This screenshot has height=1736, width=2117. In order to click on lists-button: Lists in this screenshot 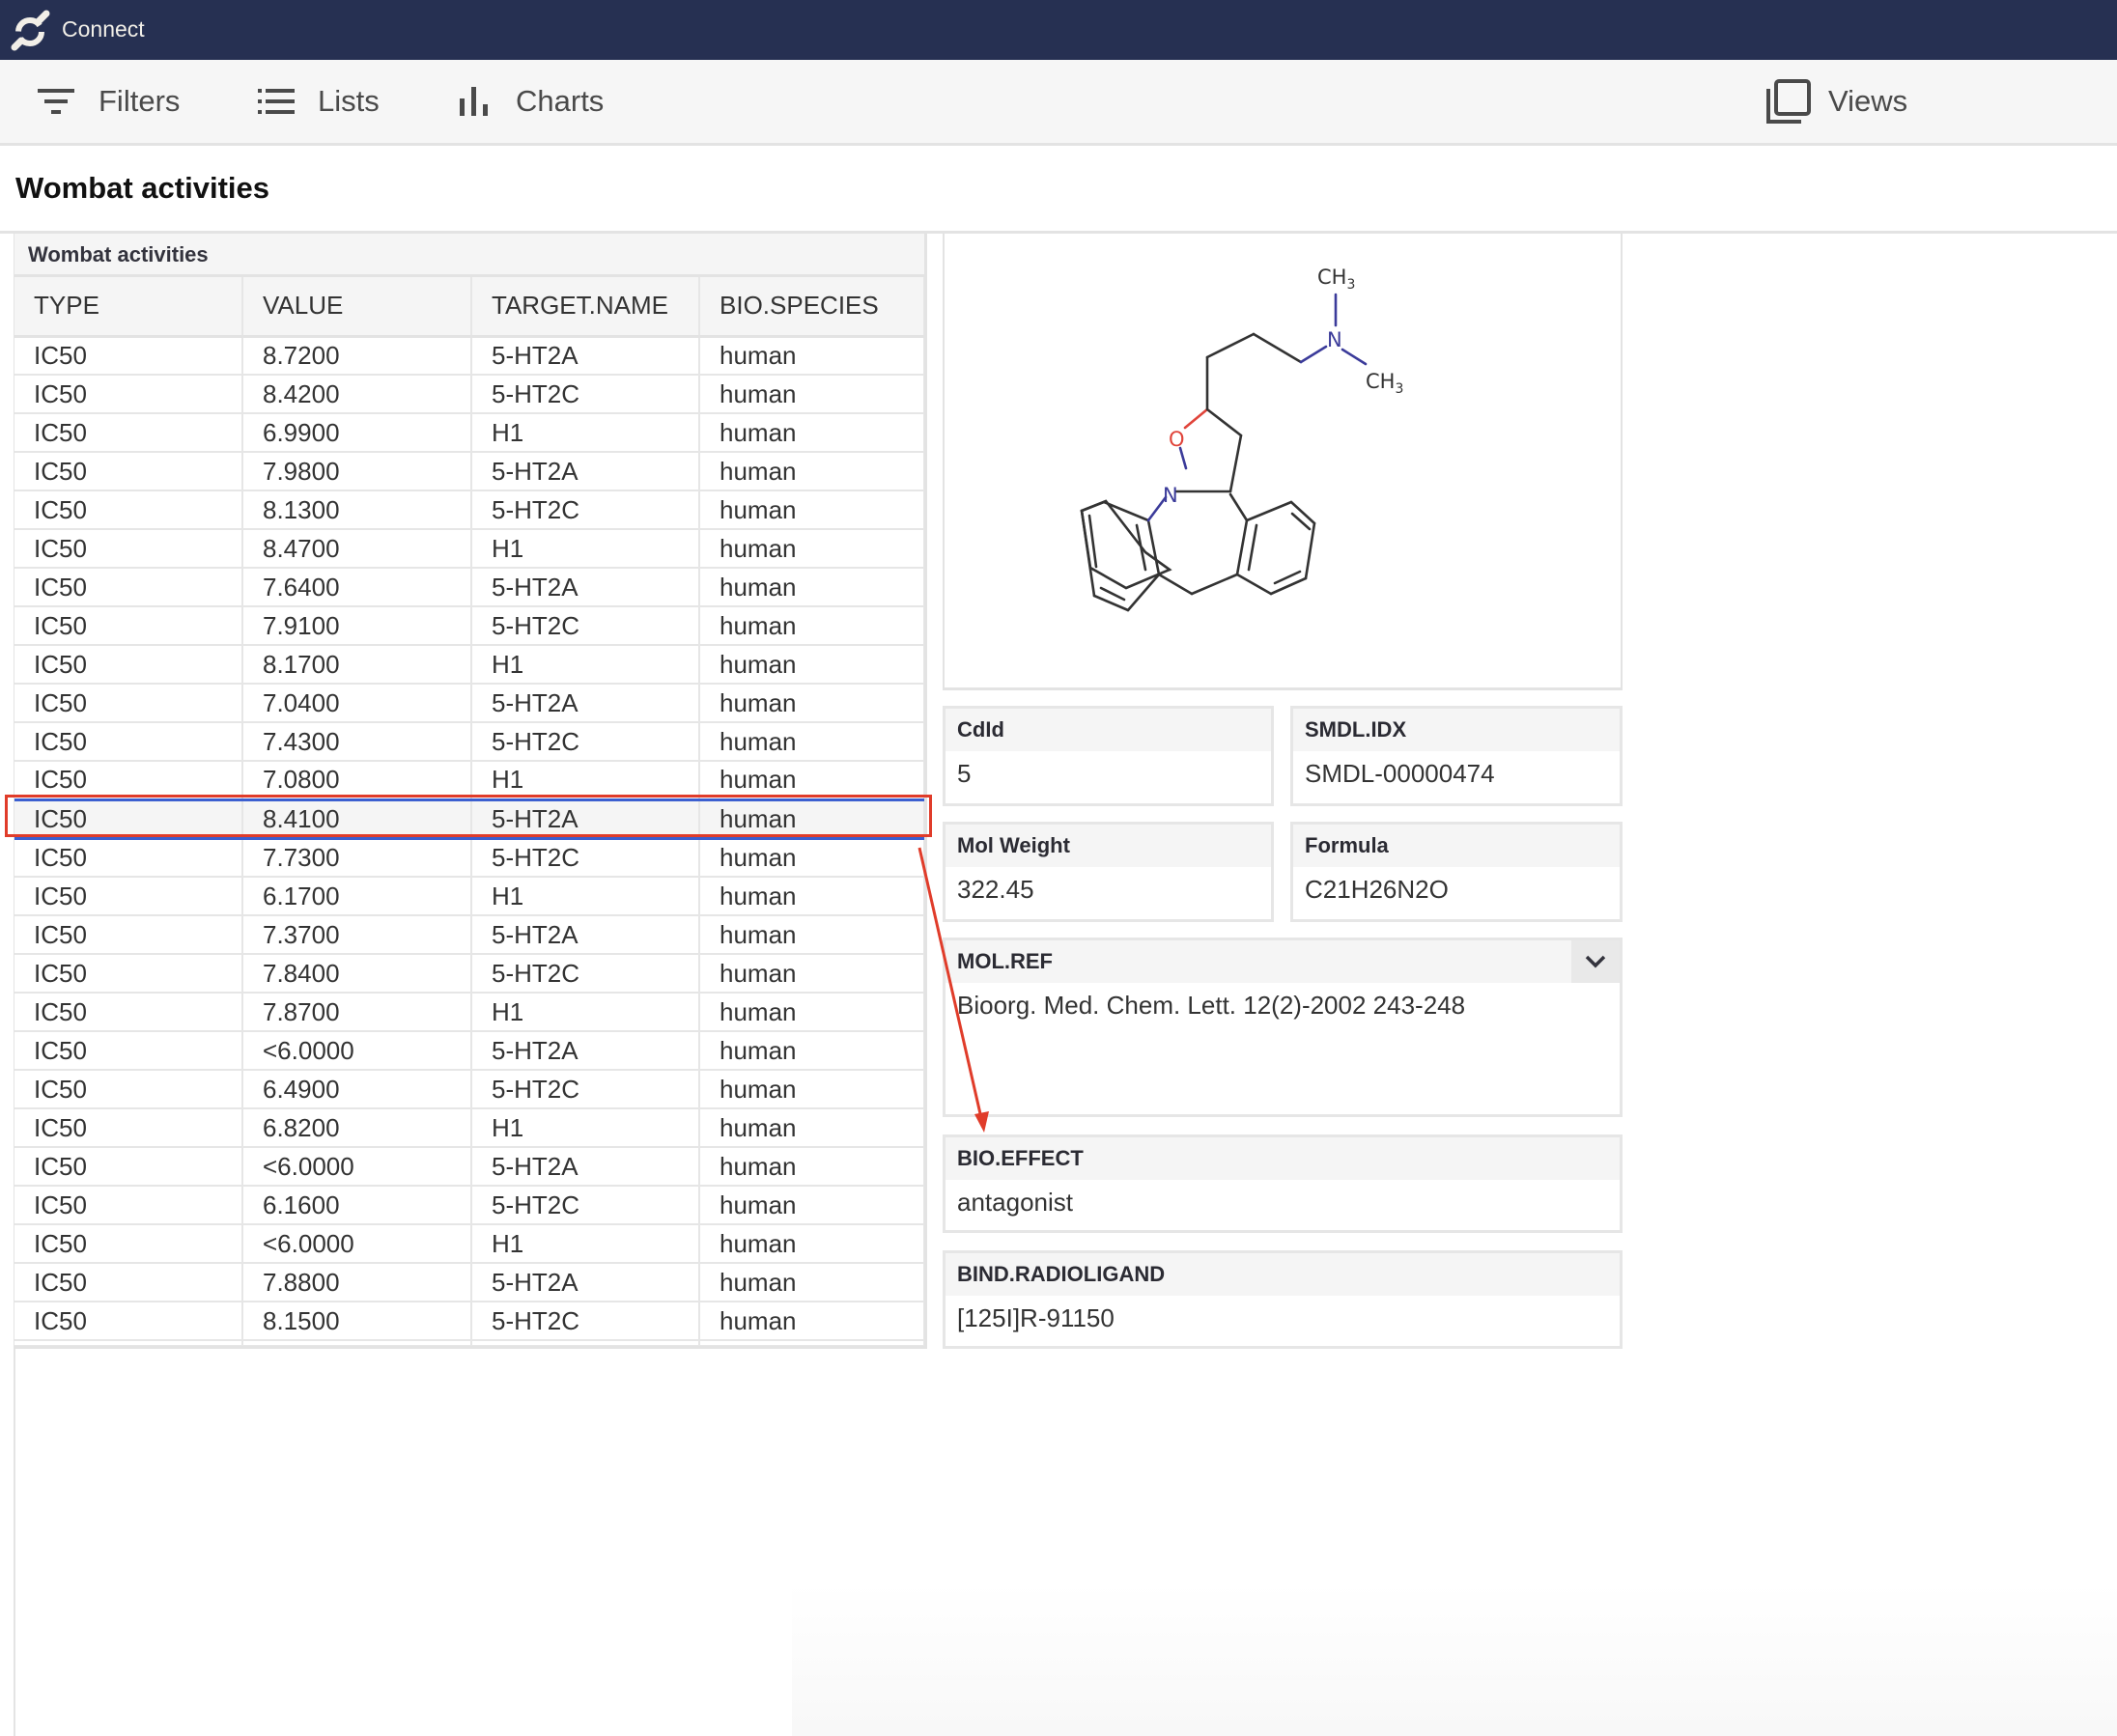, I will do `click(319, 102)`.